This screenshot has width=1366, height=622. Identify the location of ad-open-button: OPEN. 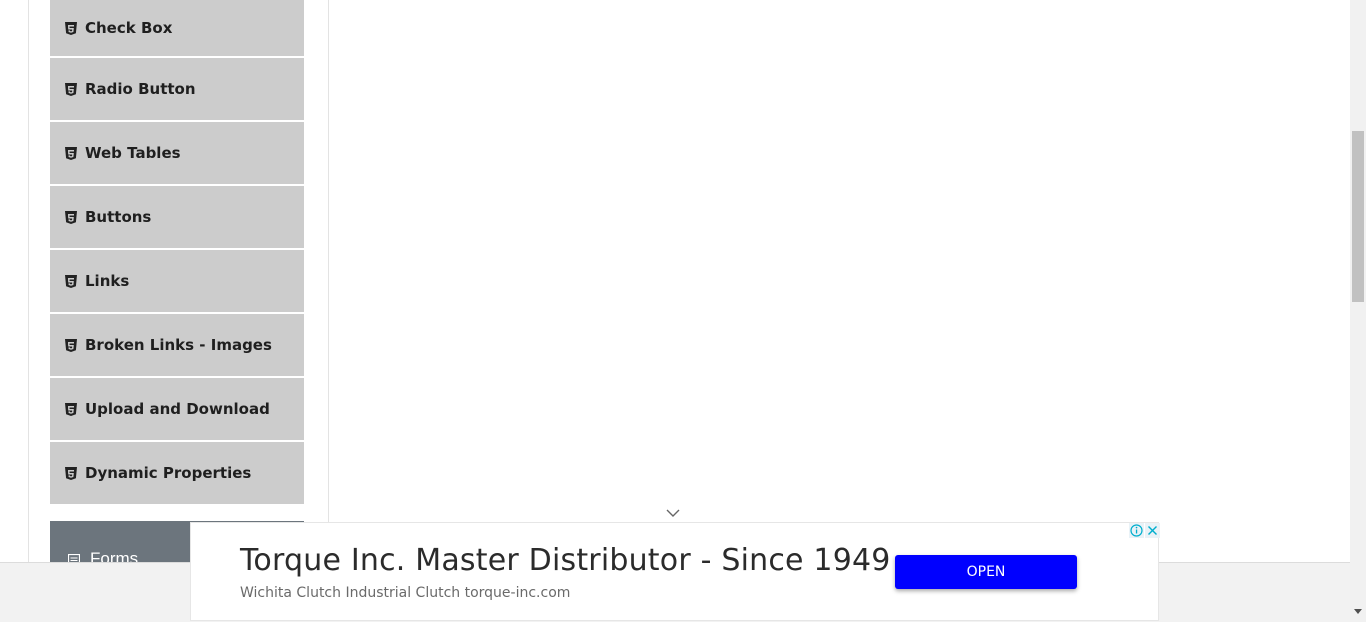
(986, 572).